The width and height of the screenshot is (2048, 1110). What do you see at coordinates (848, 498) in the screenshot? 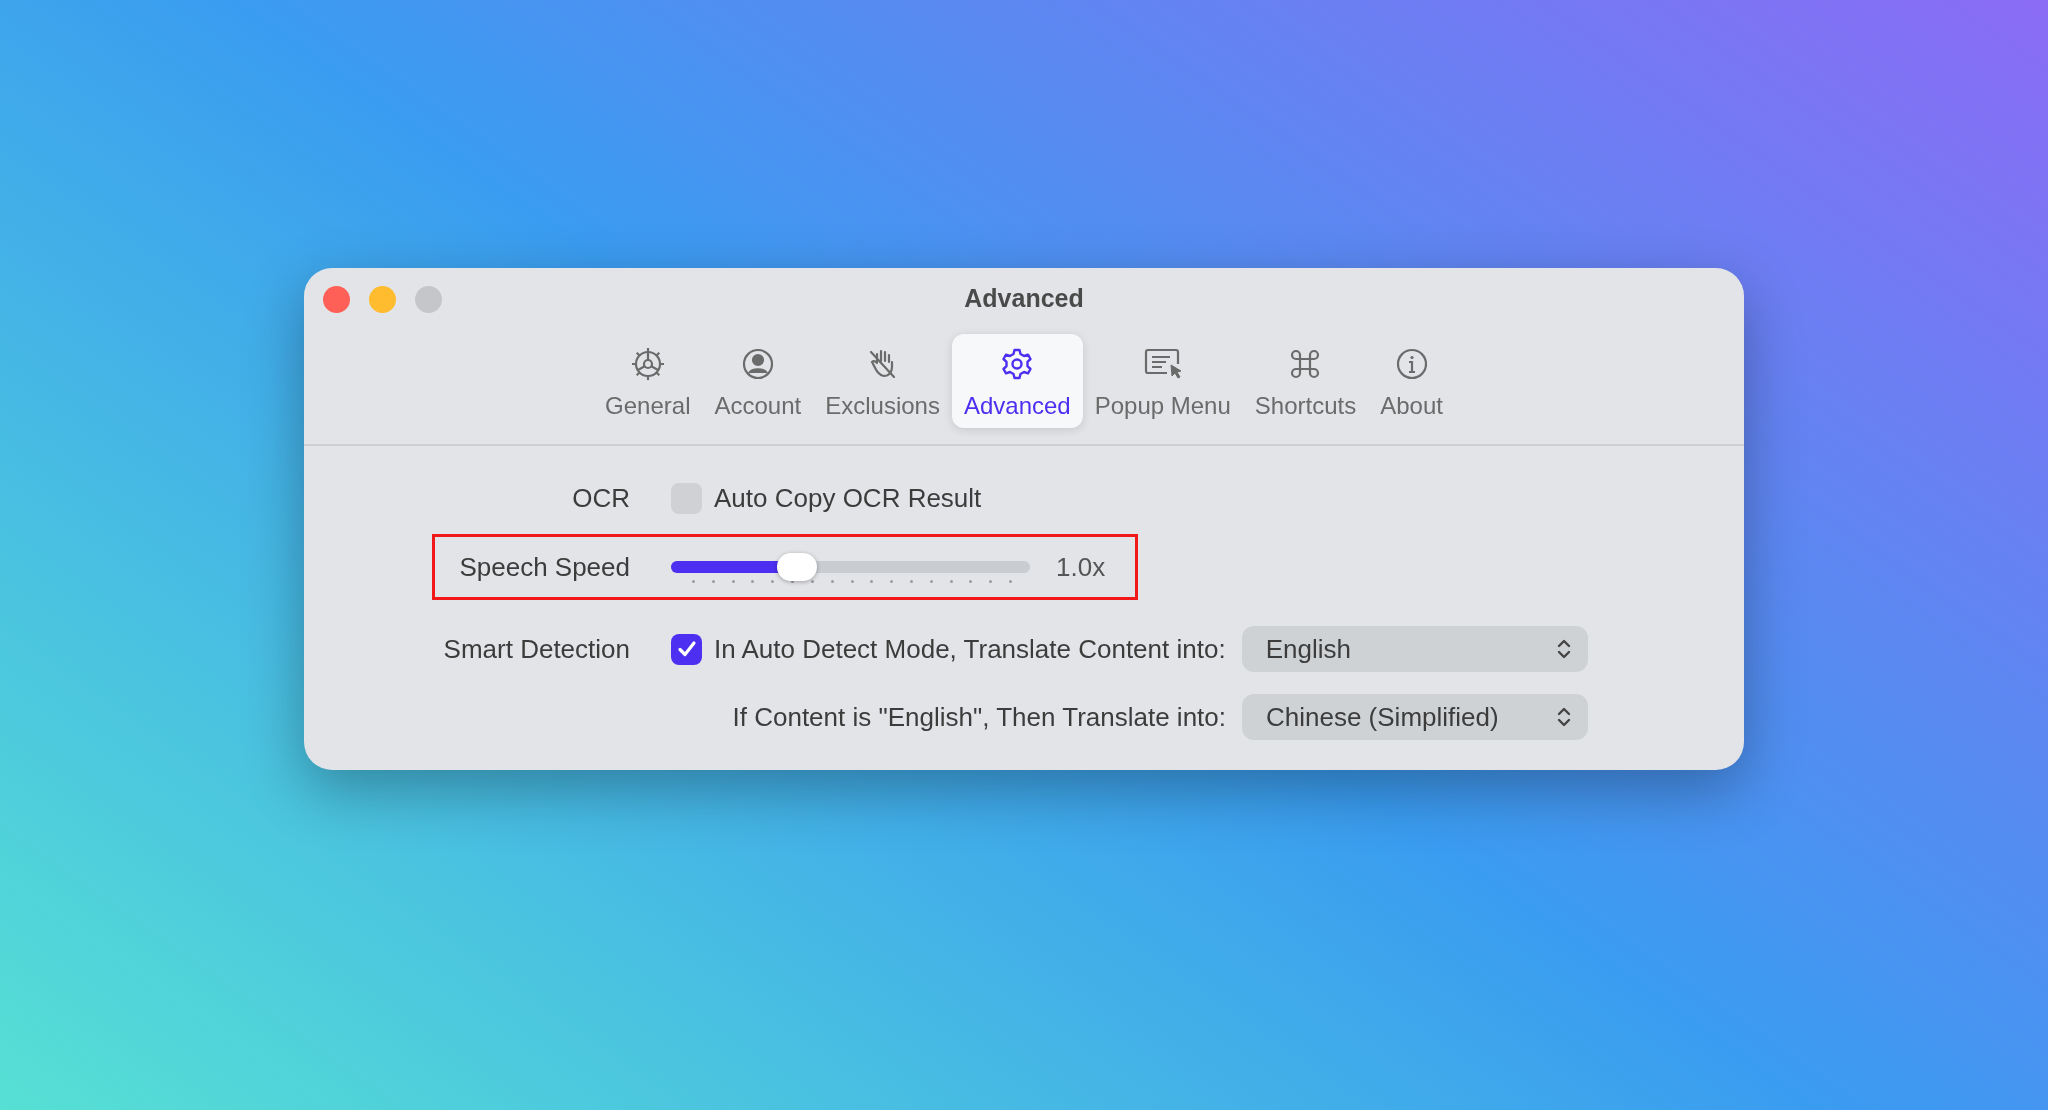
I see `checkbox-label: Auto Copy OCR Result` at bounding box center [848, 498].